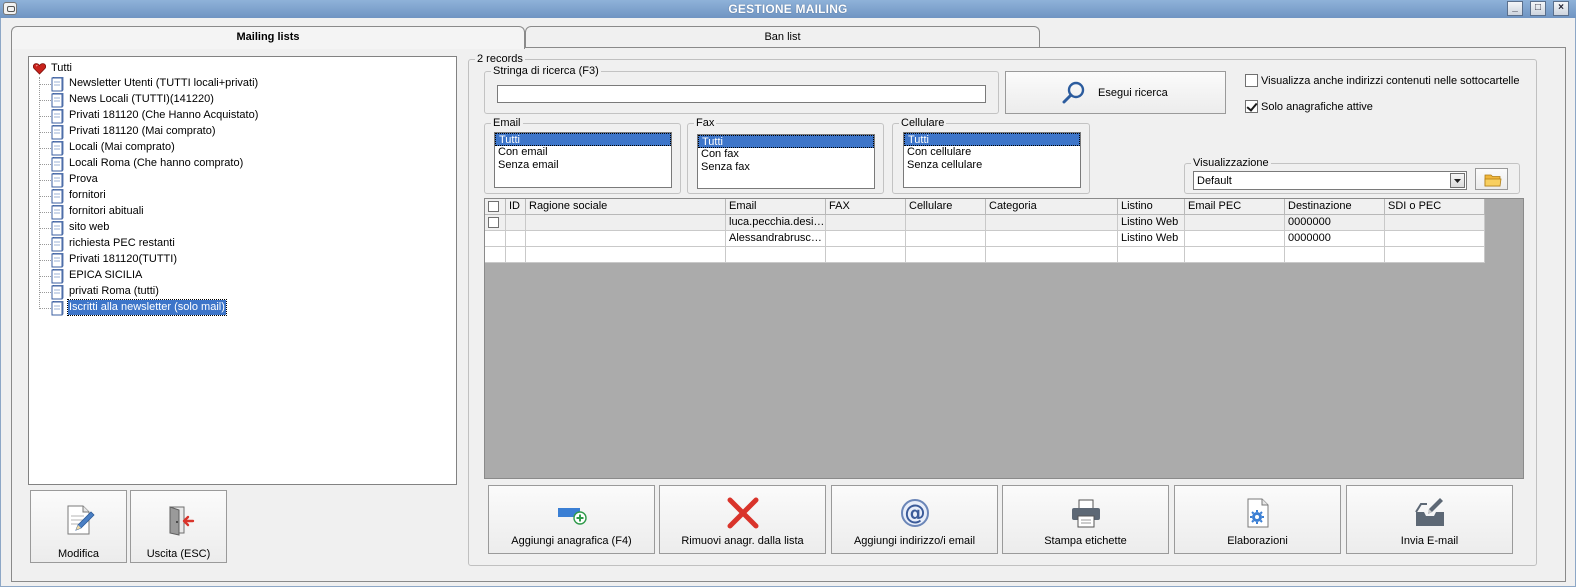 The height and width of the screenshot is (587, 1576). I want to click on tree-root-label: Tutti, so click(61, 68).